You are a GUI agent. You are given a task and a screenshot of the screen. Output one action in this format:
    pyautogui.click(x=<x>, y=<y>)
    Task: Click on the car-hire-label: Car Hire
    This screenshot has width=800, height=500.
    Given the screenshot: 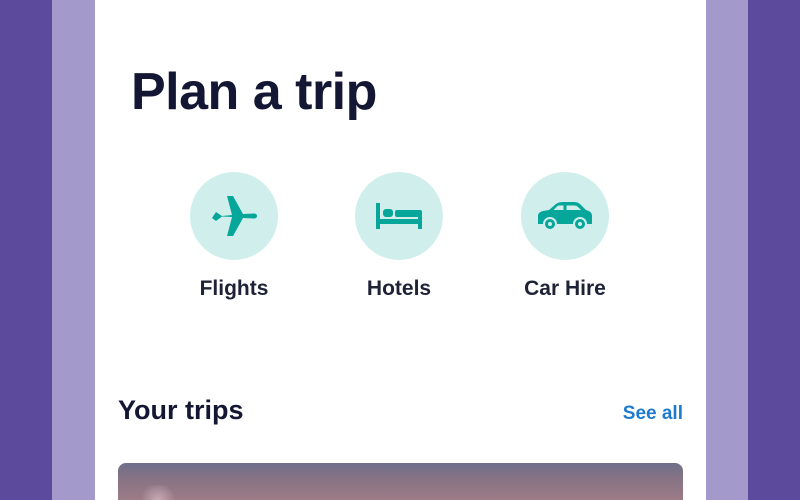 What is the action you would take?
    pyautogui.click(x=565, y=288)
    